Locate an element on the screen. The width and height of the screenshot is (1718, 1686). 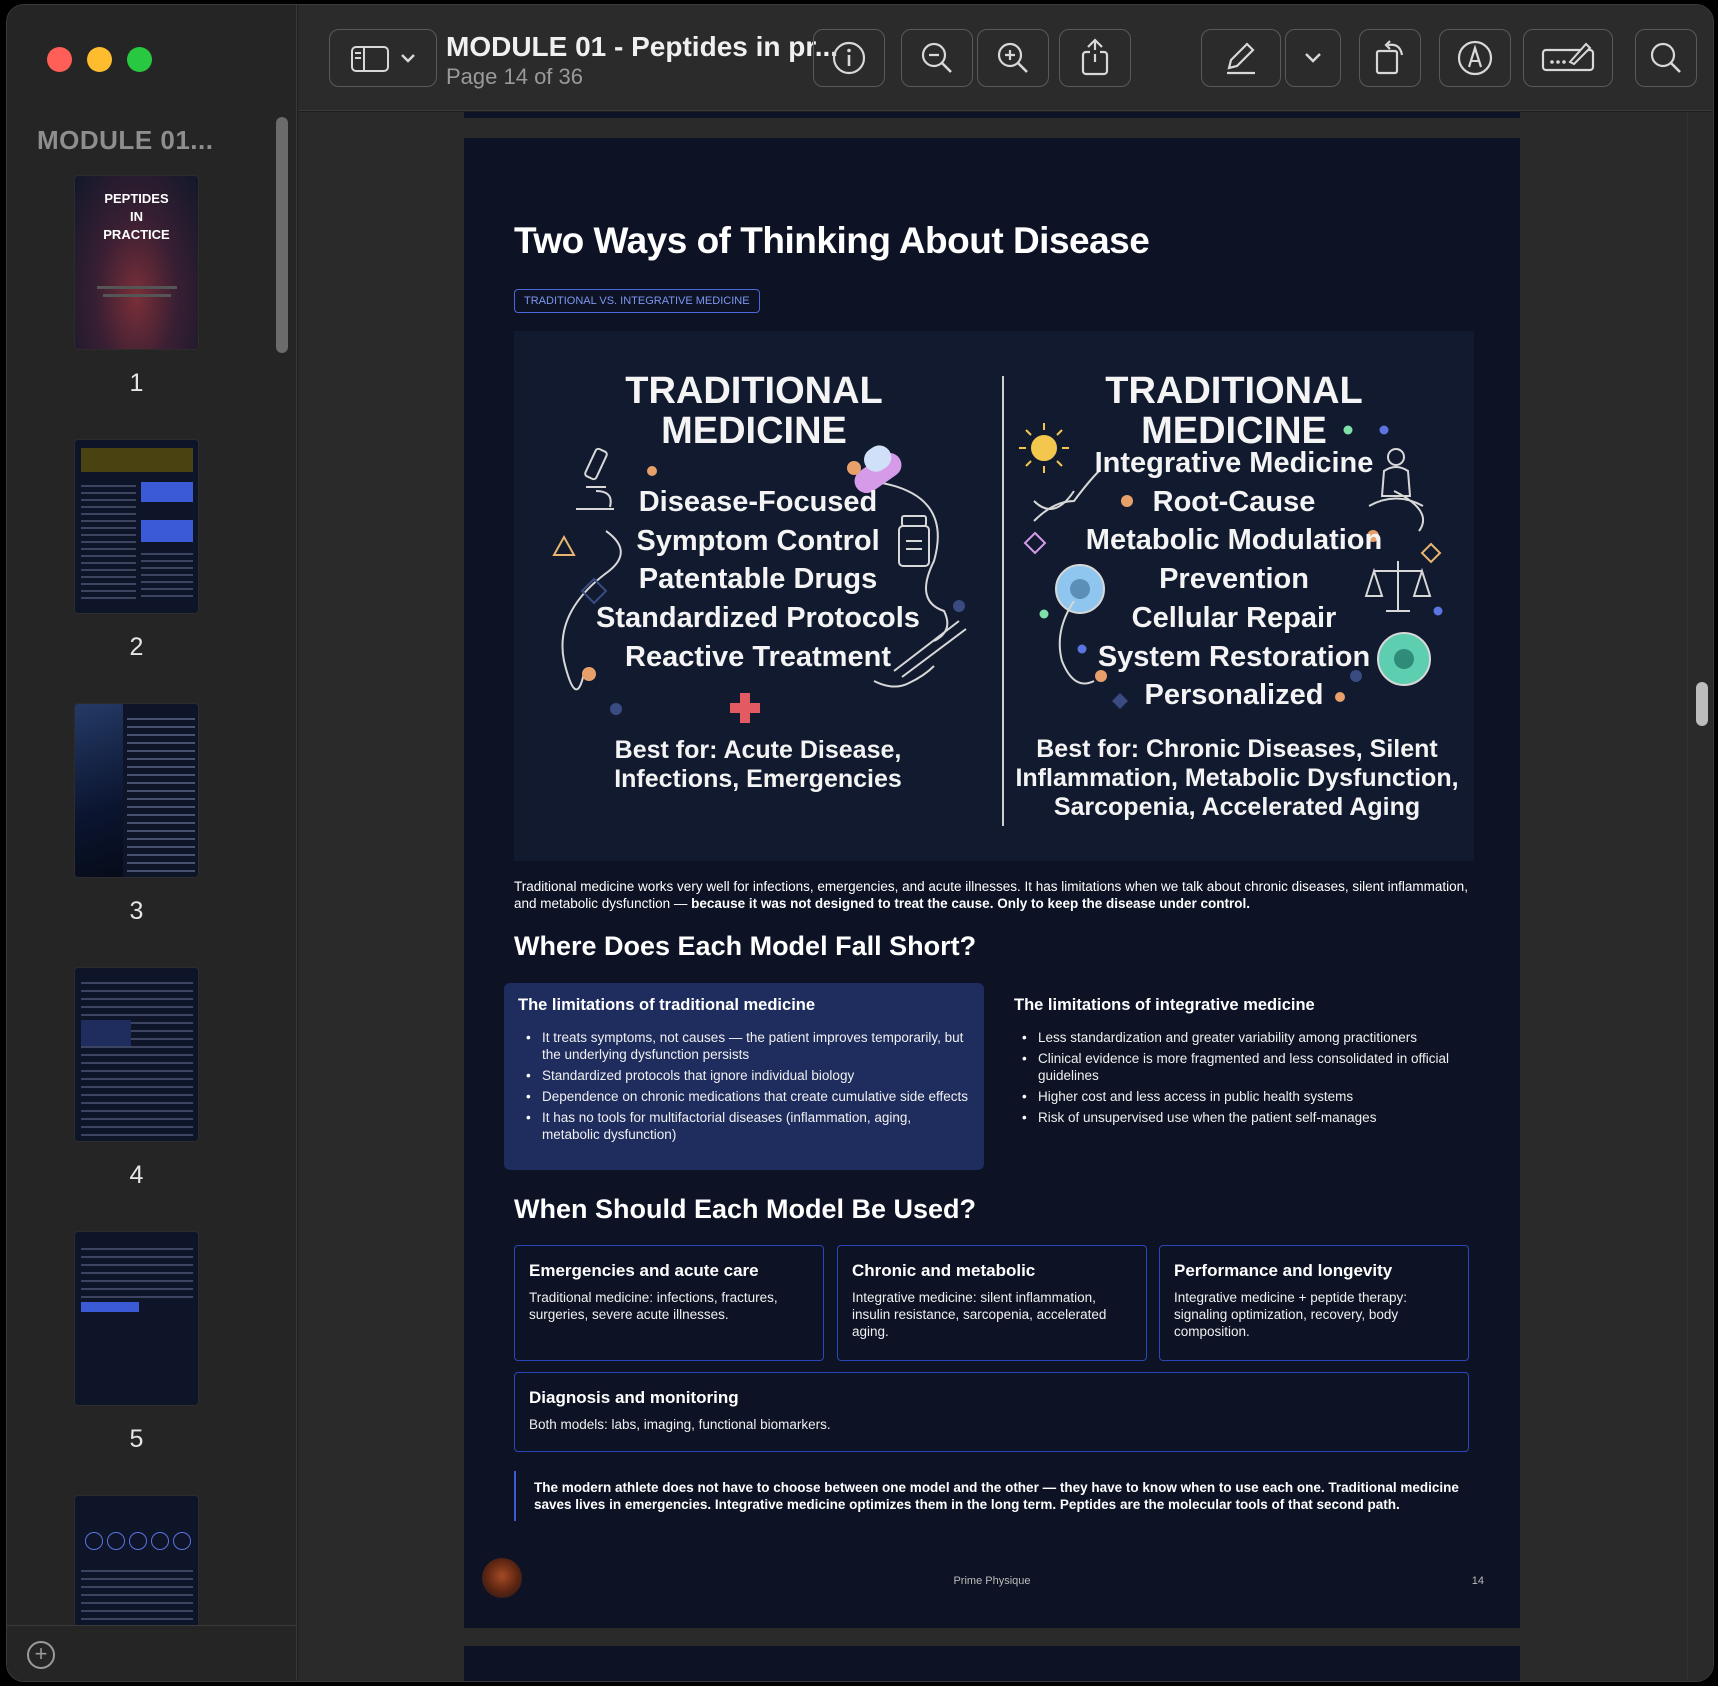
search-icon is located at coordinates (1665, 57).